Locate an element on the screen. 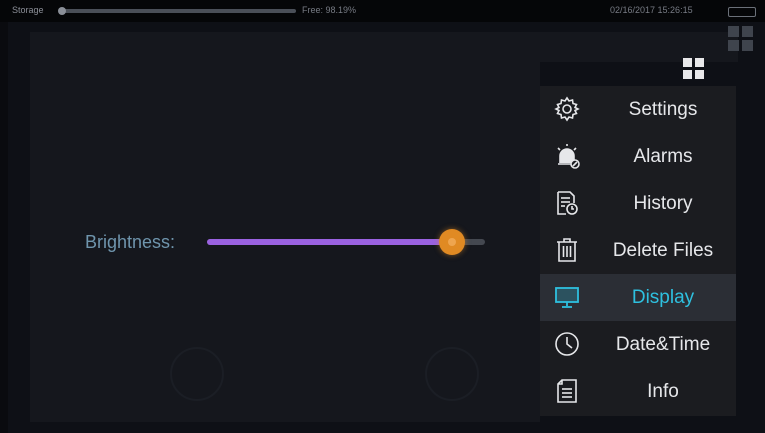 This screenshot has height=433, width=765. monitor-icon is located at coordinates (567, 297).